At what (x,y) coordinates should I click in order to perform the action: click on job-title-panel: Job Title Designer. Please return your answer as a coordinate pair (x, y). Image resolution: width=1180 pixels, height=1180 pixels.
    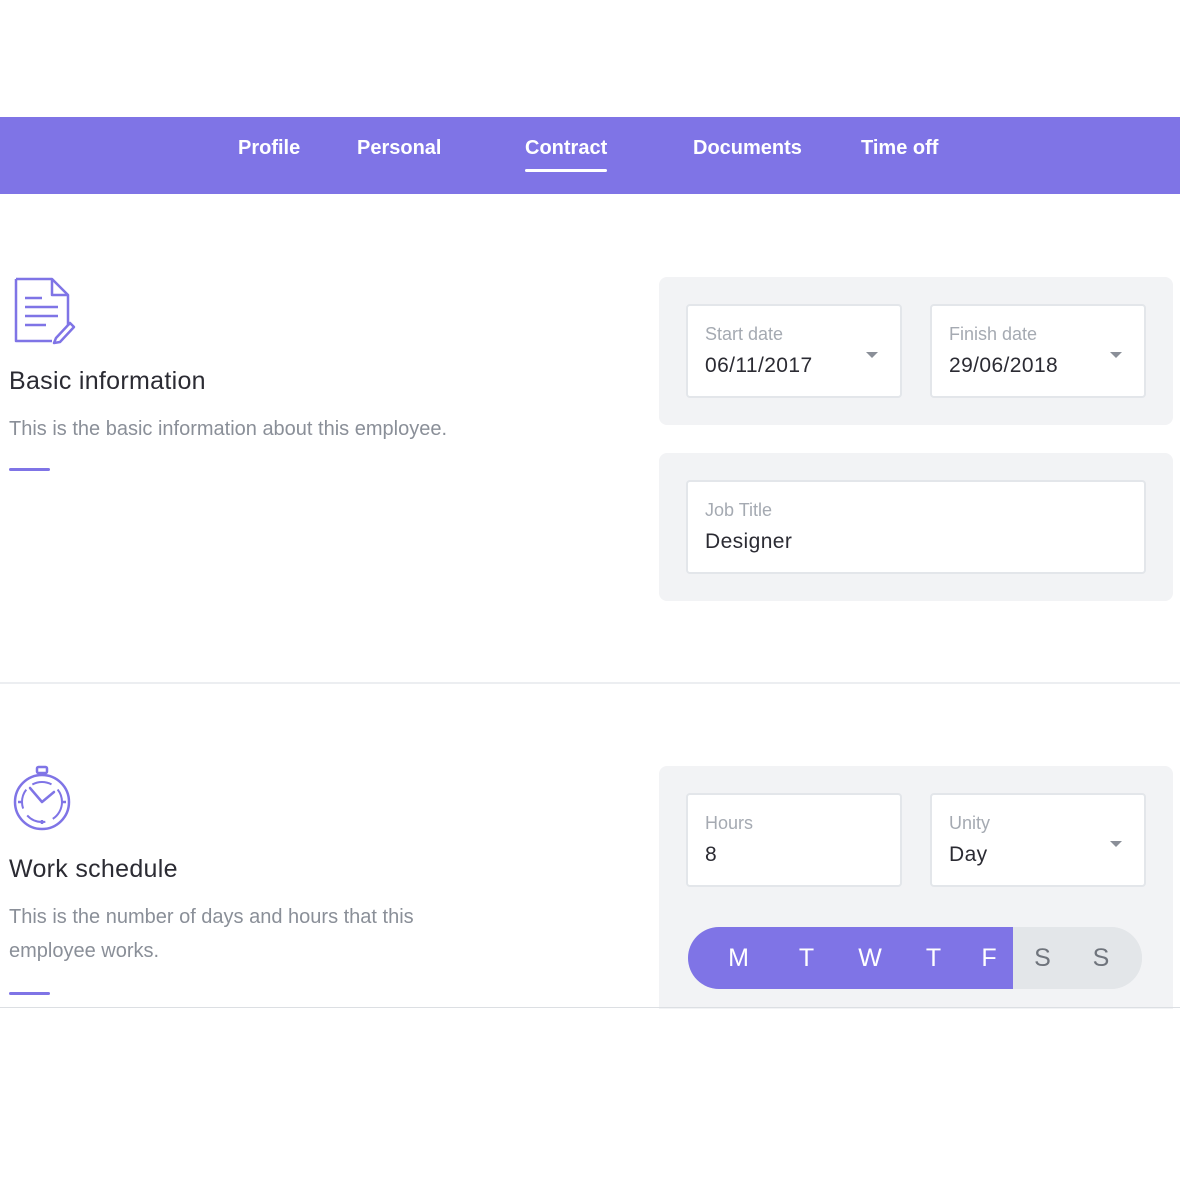
    Looking at the image, I should click on (916, 527).